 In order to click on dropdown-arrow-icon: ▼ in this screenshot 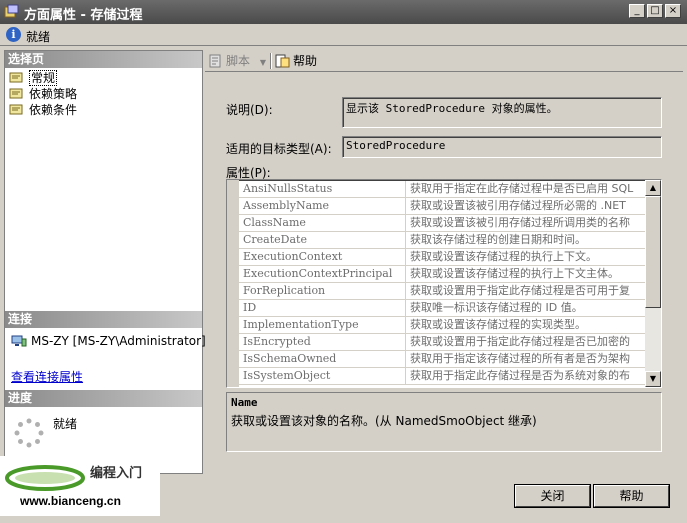, I will do `click(262, 62)`.